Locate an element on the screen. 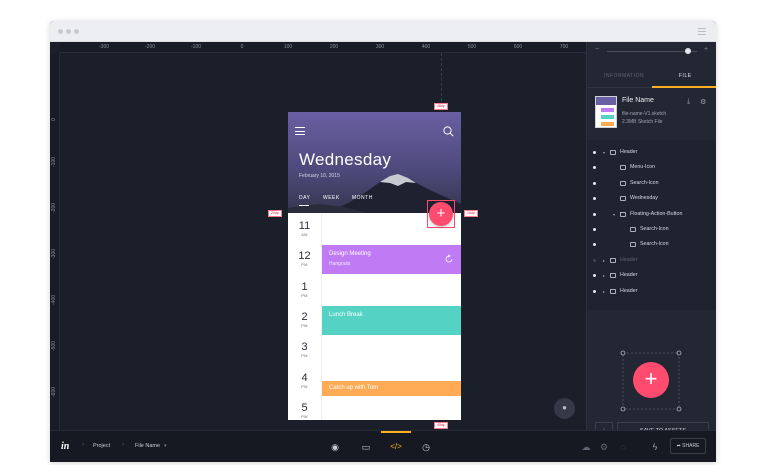 Image resolution: width=768 pixels, height=465 pixels. cloud-icon: ☁ is located at coordinates (586, 447).